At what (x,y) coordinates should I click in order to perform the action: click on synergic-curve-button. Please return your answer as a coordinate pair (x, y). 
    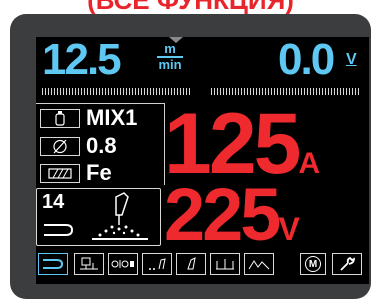
    Looking at the image, I should click on (89, 264).